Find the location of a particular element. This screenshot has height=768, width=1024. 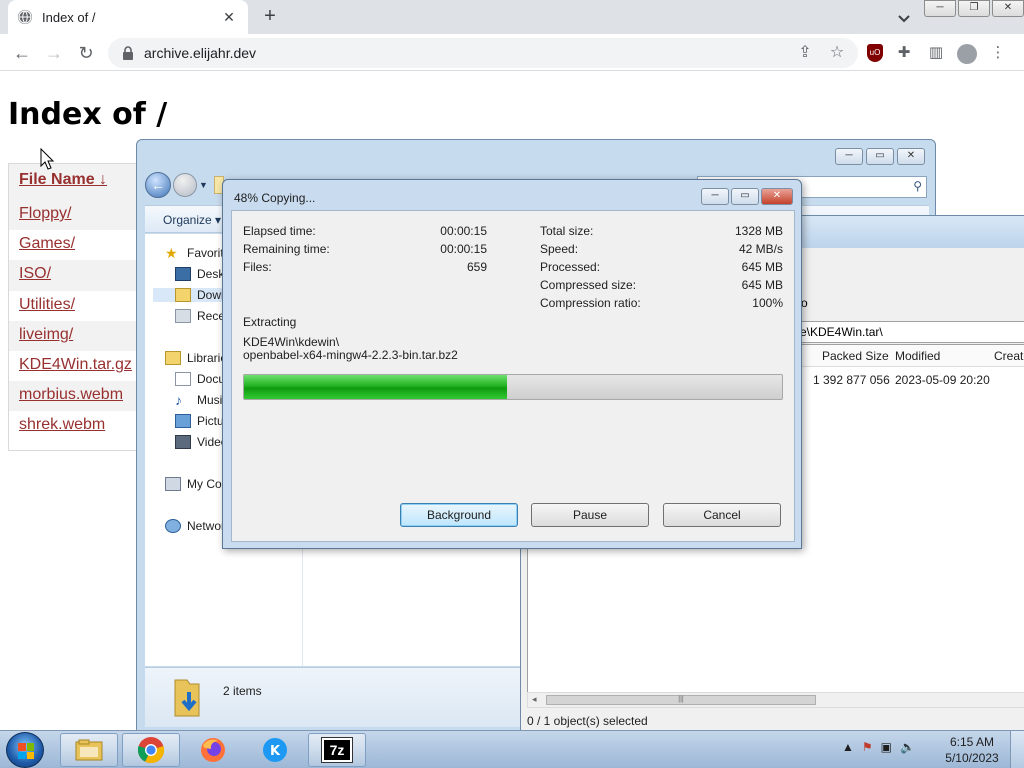

background-button: Background is located at coordinates (459, 515).